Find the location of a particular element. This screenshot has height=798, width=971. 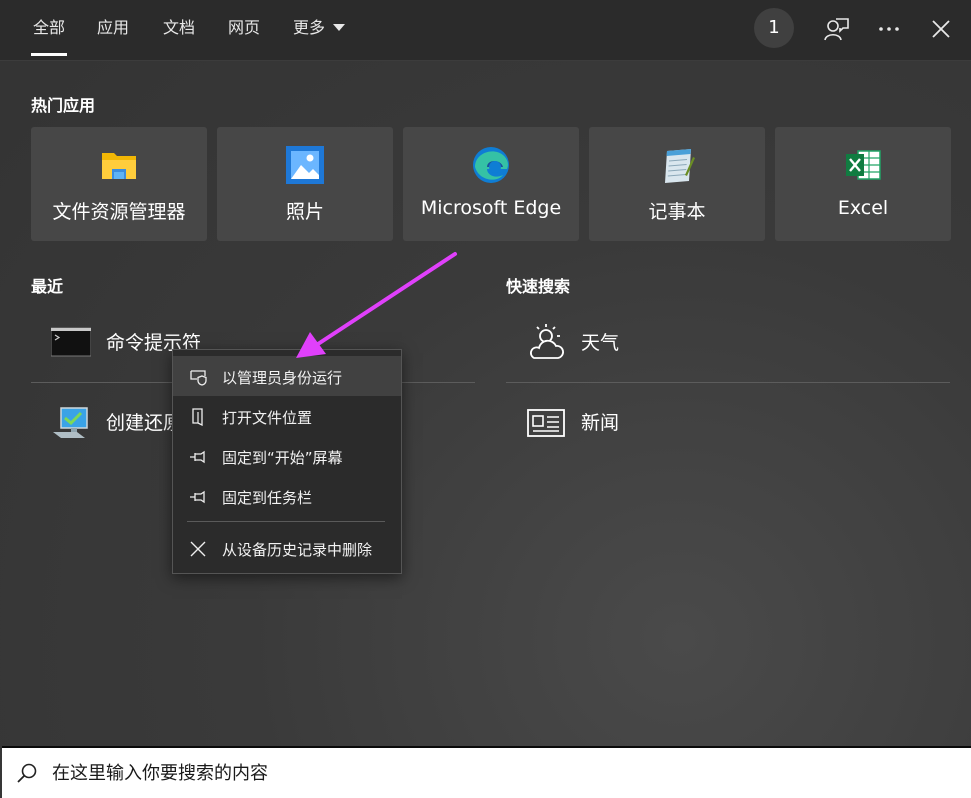

menu-item-label: 从设备历史记录中删除 is located at coordinates (297, 550).